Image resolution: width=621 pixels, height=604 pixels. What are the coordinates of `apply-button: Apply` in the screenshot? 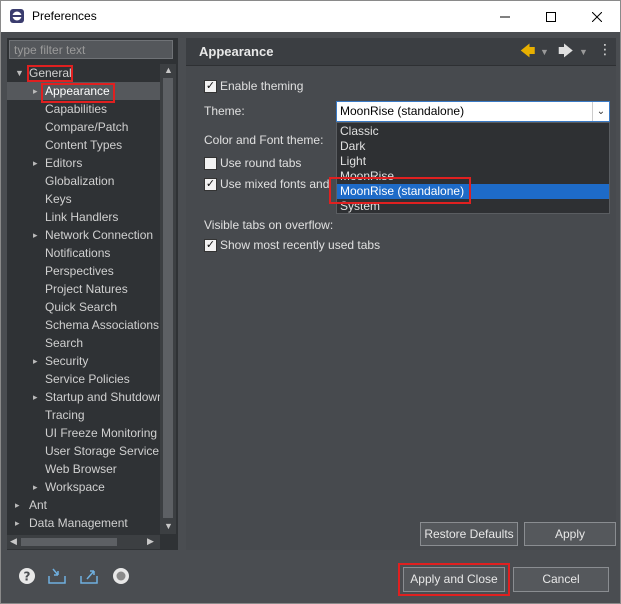 It's located at (570, 534).